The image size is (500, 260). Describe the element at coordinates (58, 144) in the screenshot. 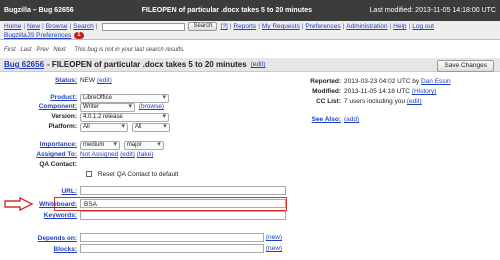

I see `importance-label-link: Importance:` at that location.